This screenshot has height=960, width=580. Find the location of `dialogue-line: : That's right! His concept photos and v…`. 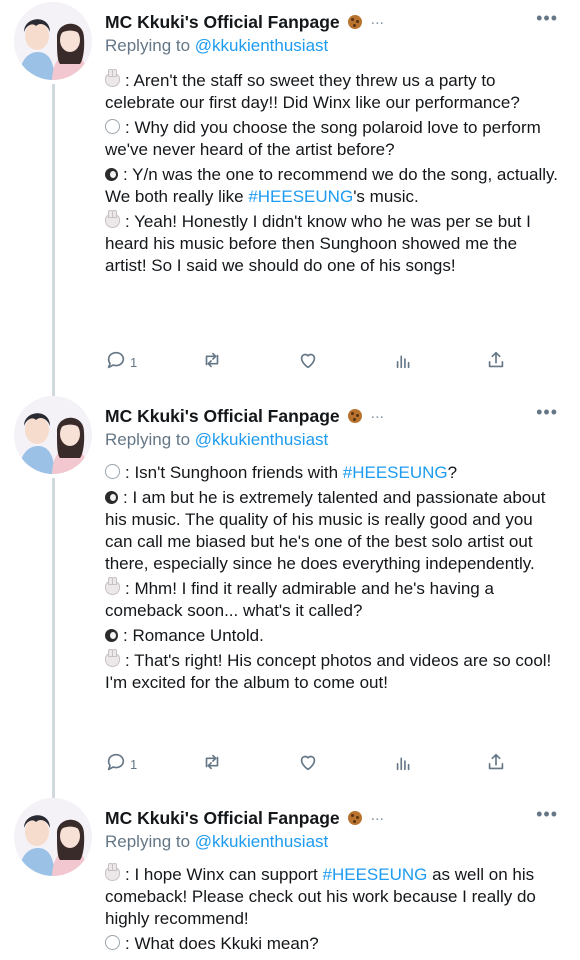

dialogue-line: : That's right! His concept photos and v… is located at coordinates (332, 671).